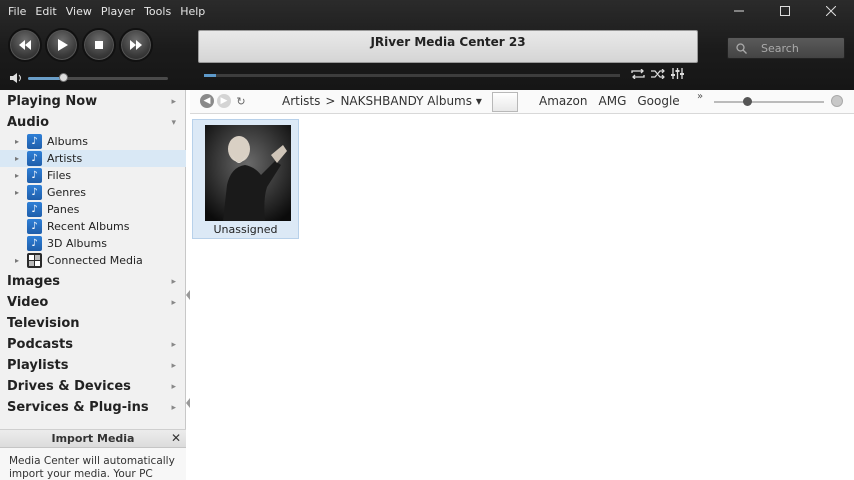 This screenshot has width=854, height=480. I want to click on sidebar-item-label: Audio, so click(28, 122).